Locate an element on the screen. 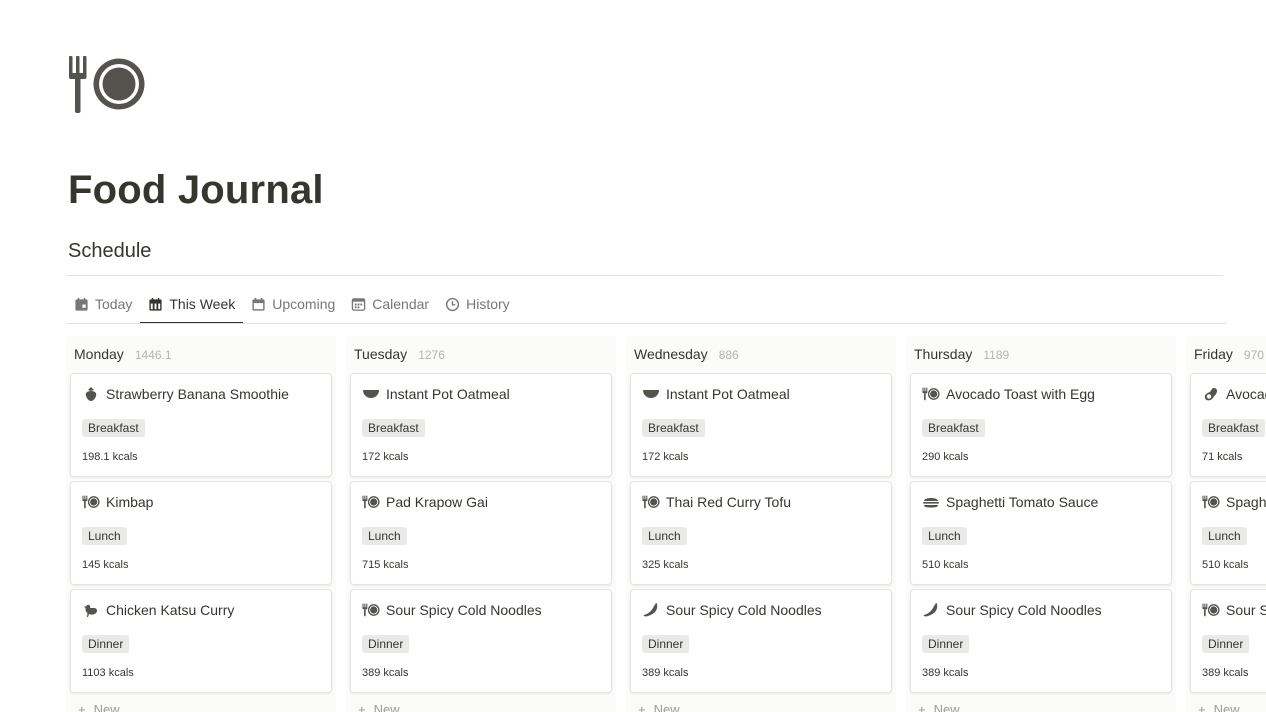 The height and width of the screenshot is (712, 1266). meal-card: Sour S Dinner 389 kcals is located at coordinates (1228, 641).